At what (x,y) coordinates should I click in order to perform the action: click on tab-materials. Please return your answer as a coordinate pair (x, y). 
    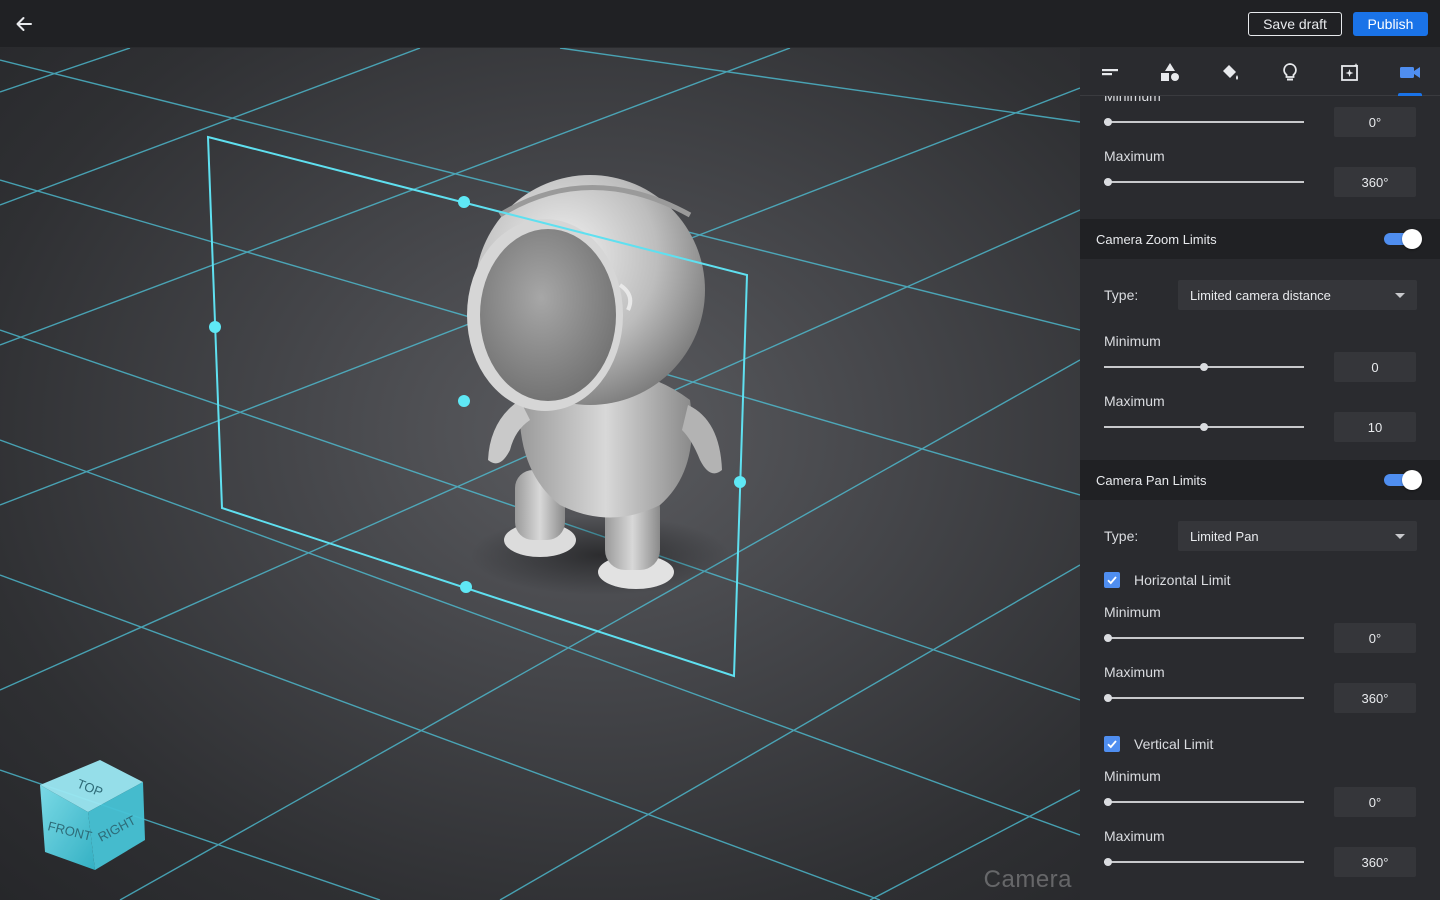
    Looking at the image, I should click on (1230, 72).